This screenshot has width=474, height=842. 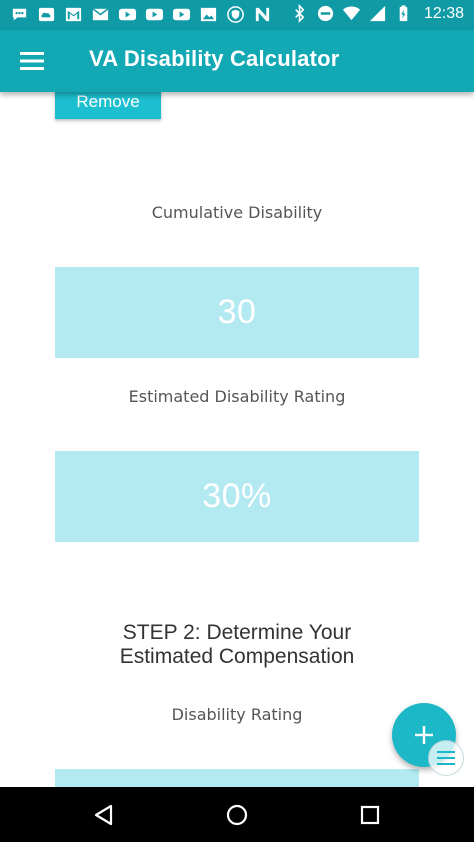 I want to click on estimated-rating-value: 30%, so click(x=237, y=496).